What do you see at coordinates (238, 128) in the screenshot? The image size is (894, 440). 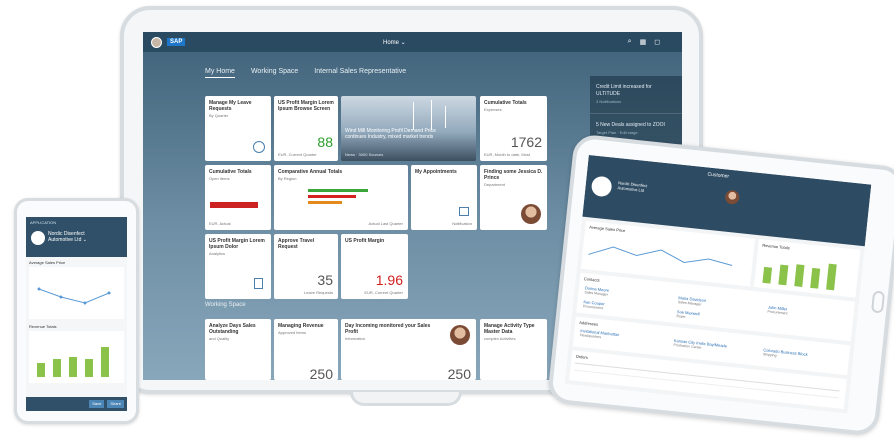 I see `tile-manage-leave: Manage My Leave Requests By Quarter` at bounding box center [238, 128].